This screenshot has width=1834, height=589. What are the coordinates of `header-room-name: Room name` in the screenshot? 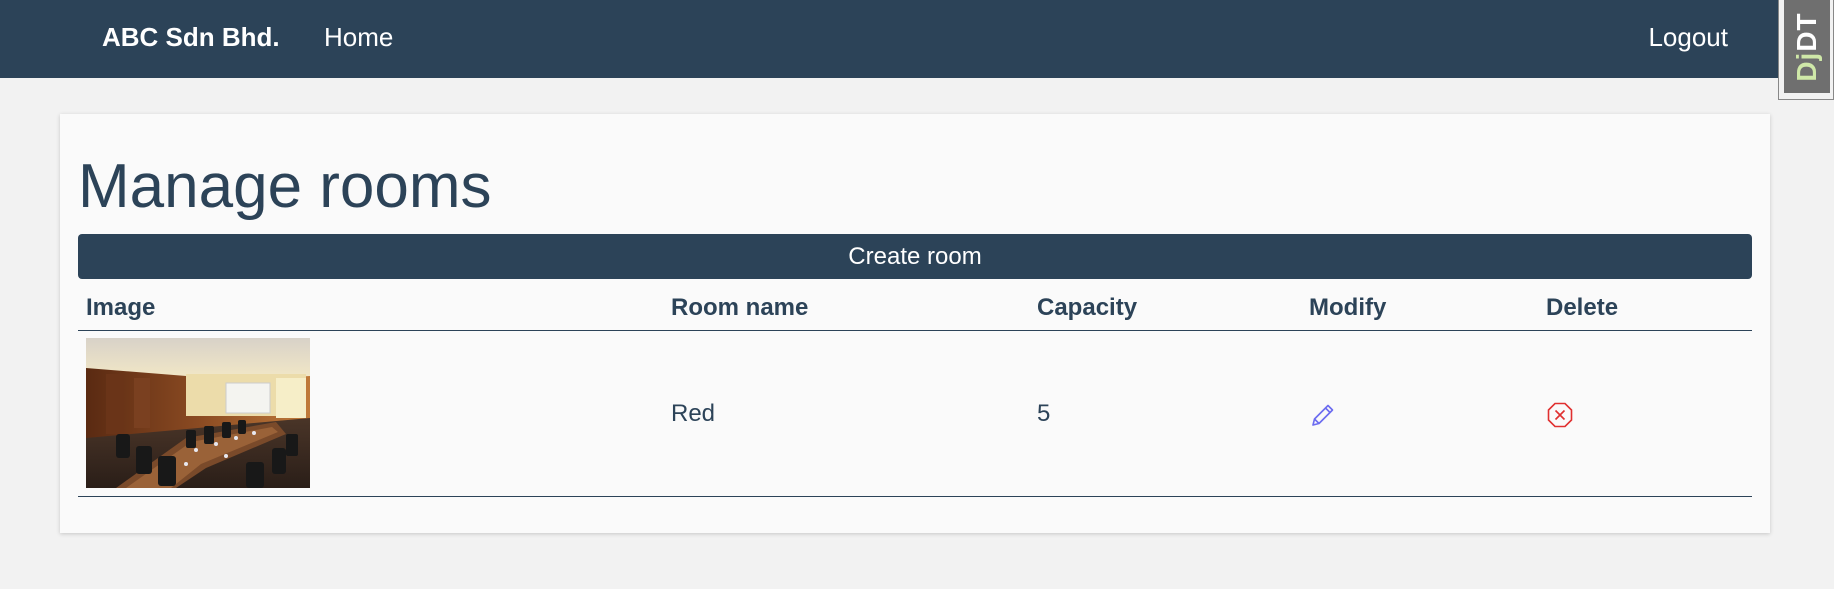 It's located at (740, 307).